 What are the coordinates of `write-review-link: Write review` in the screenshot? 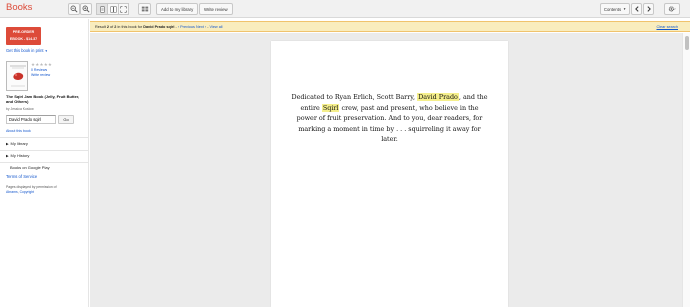 It's located at (40, 75).